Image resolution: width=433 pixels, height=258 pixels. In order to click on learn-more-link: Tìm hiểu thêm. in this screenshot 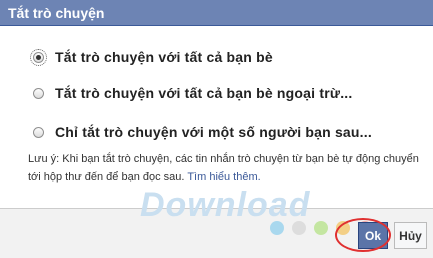, I will do `click(223, 177)`.